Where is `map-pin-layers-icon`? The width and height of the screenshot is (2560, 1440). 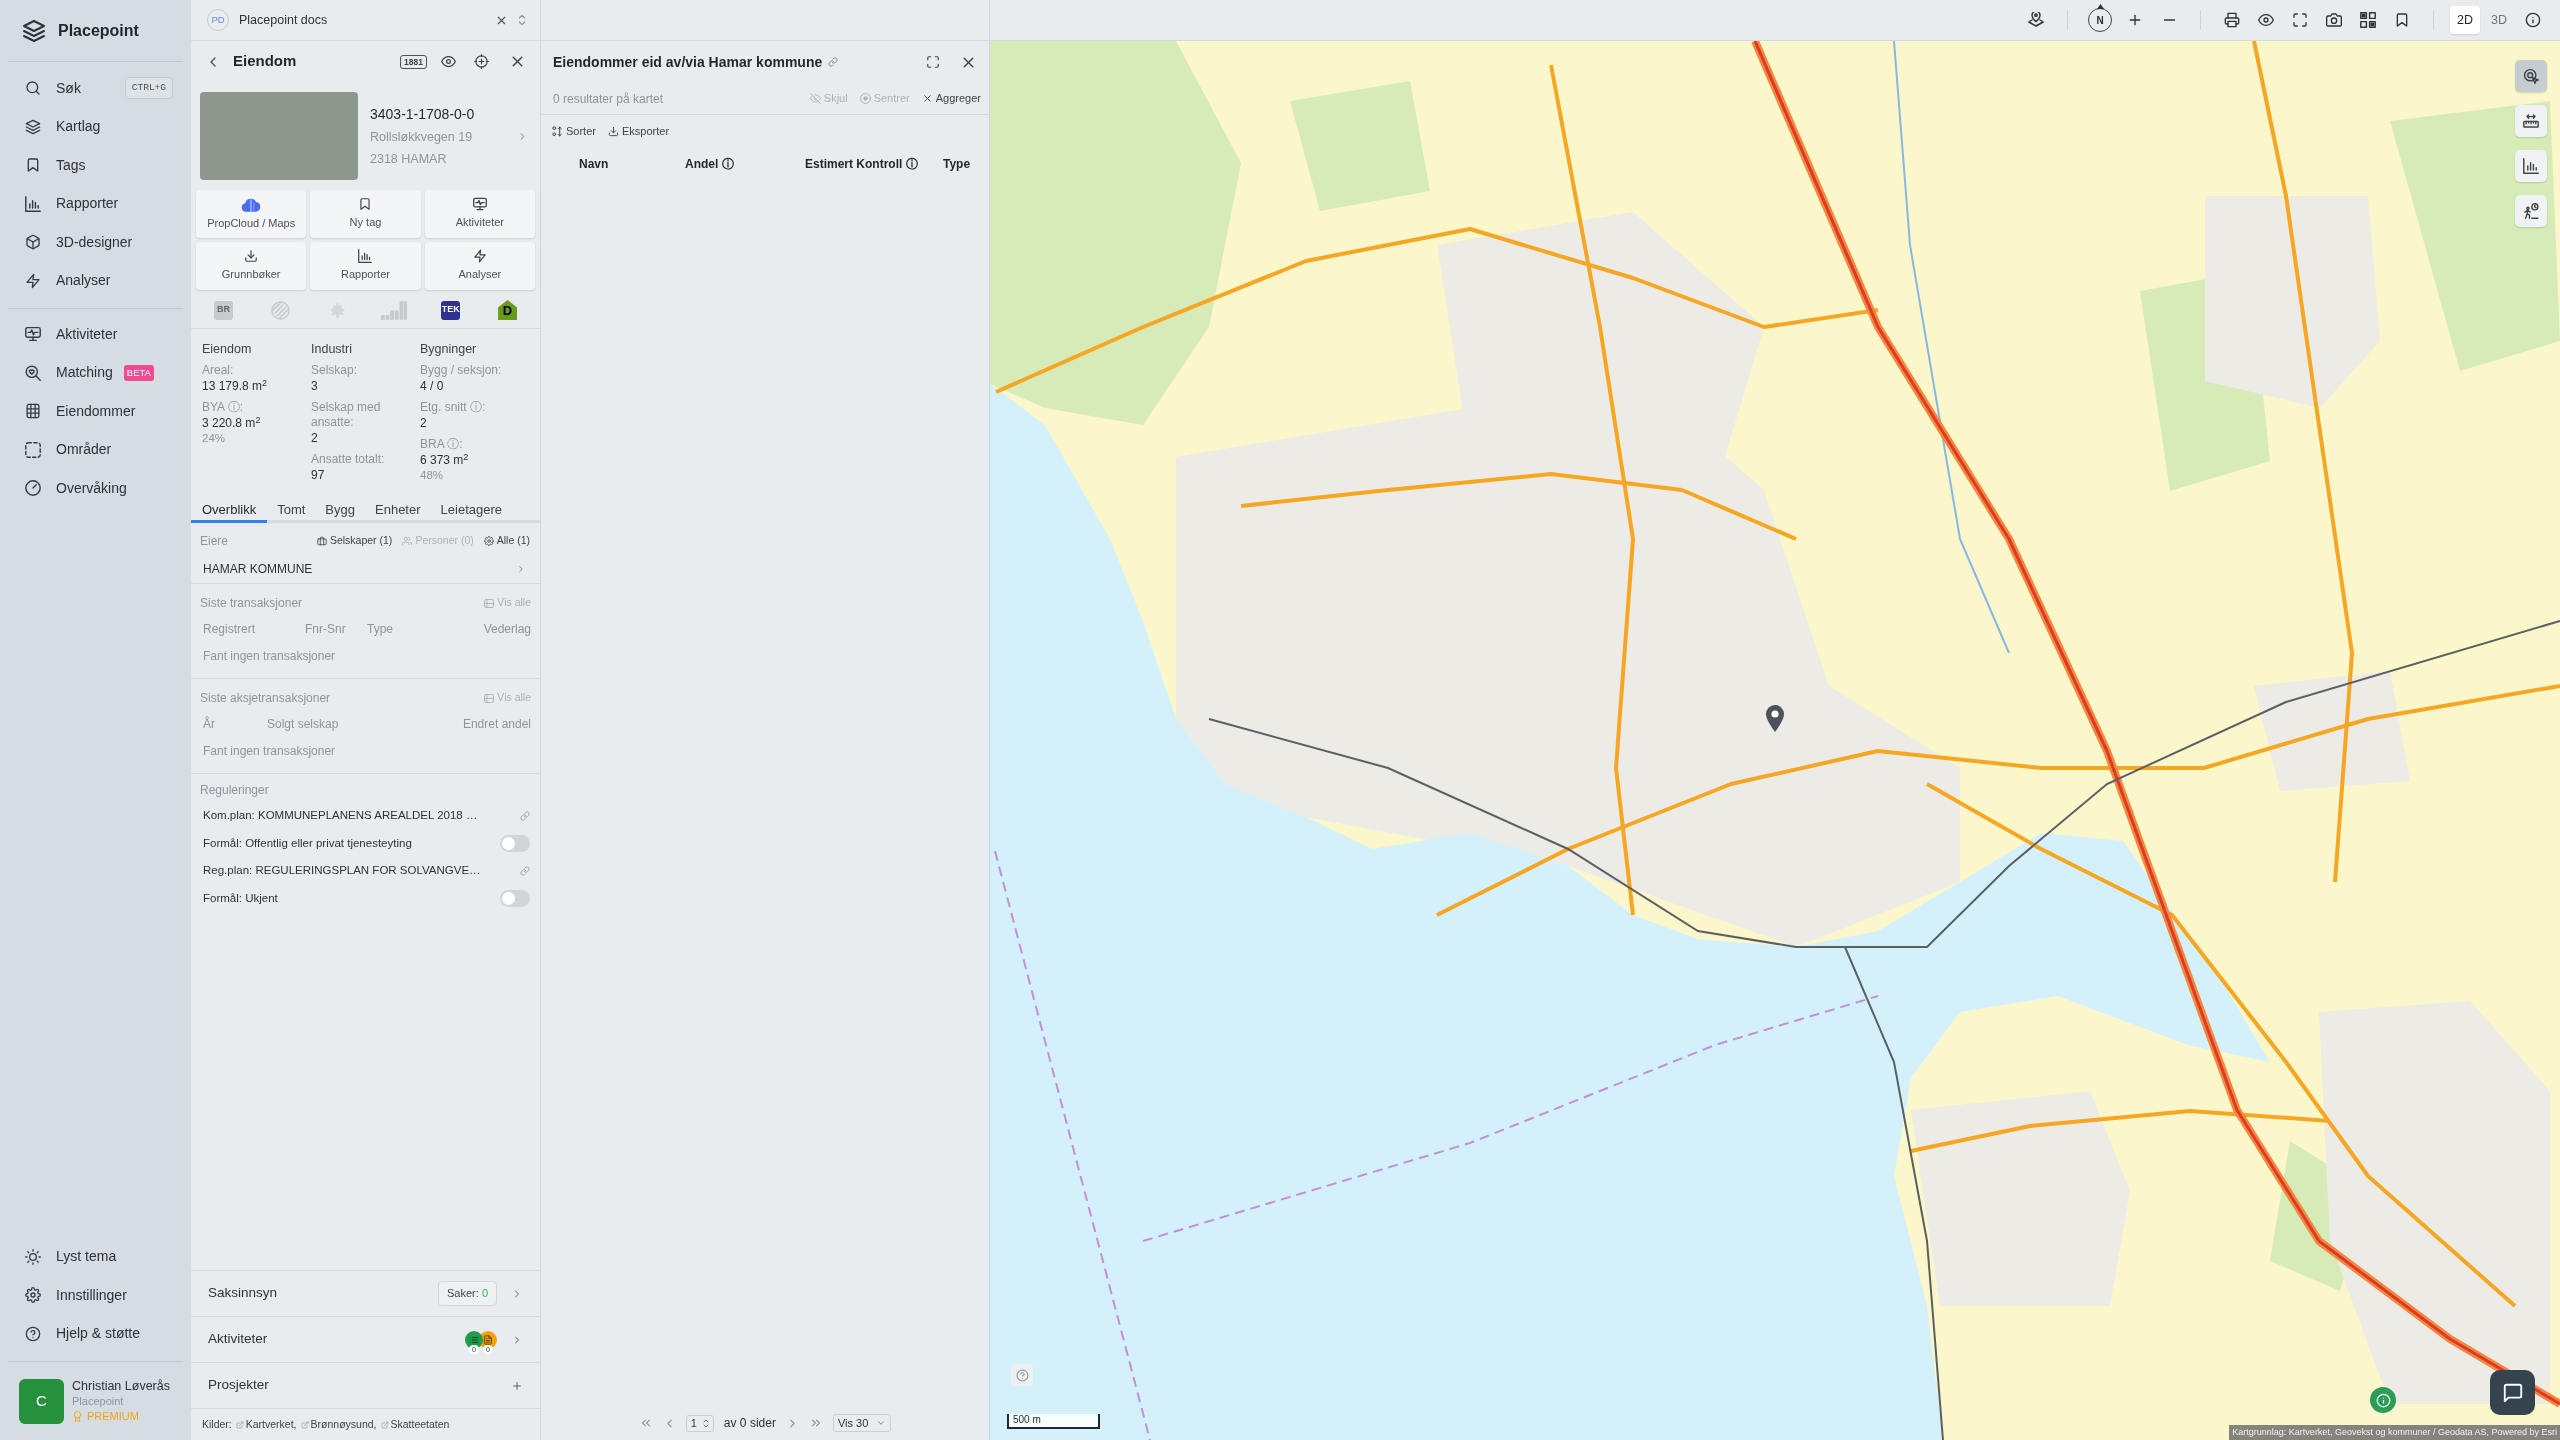 map-pin-layers-icon is located at coordinates (2036, 20).